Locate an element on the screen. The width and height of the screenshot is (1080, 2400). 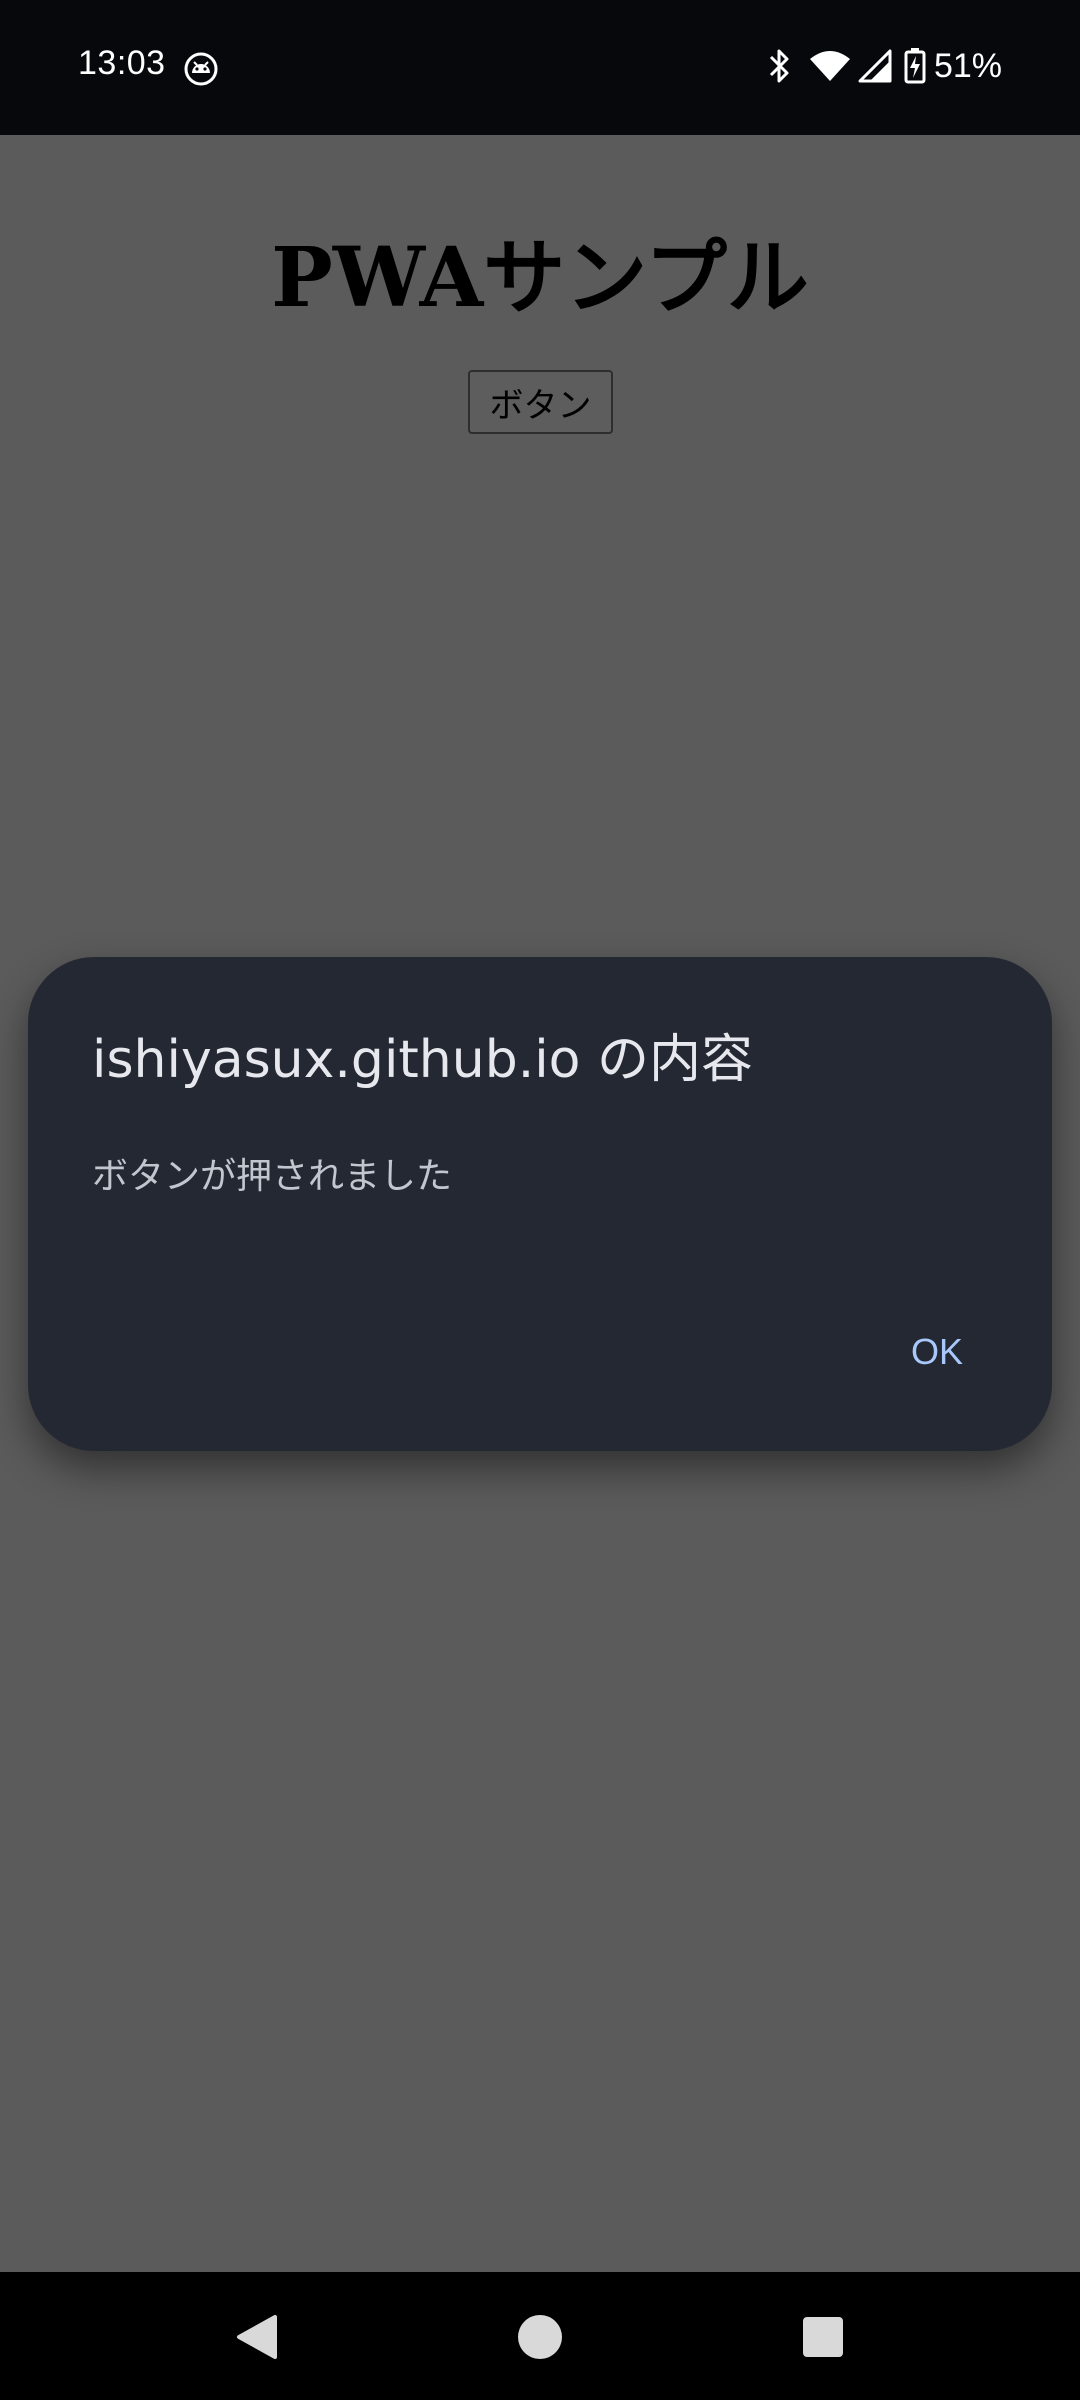
ok-button: OK is located at coordinates (937, 1352).